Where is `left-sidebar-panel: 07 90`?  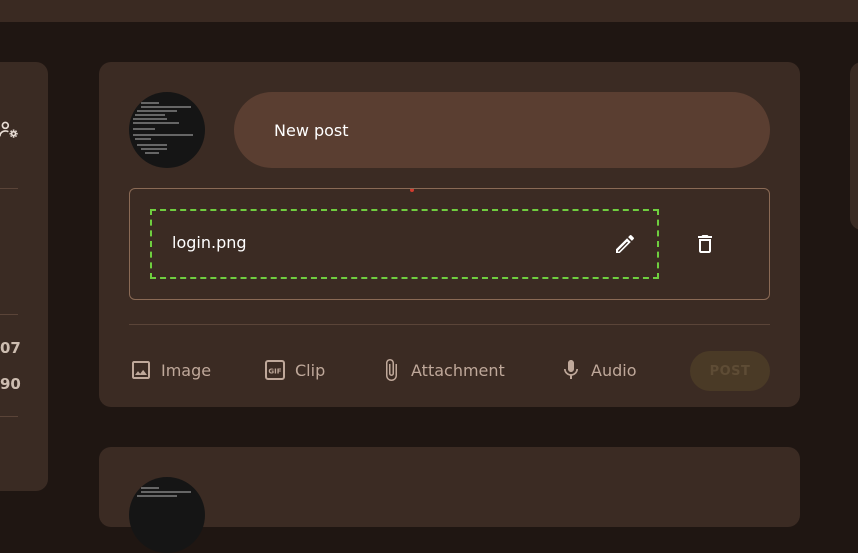
left-sidebar-panel: 07 90 is located at coordinates (24, 276).